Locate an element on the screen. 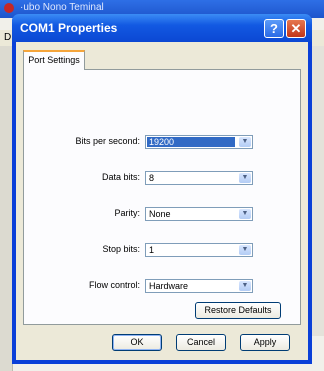  dialog-title-bar: COM1 Properties ? ✕ is located at coordinates (162, 28).